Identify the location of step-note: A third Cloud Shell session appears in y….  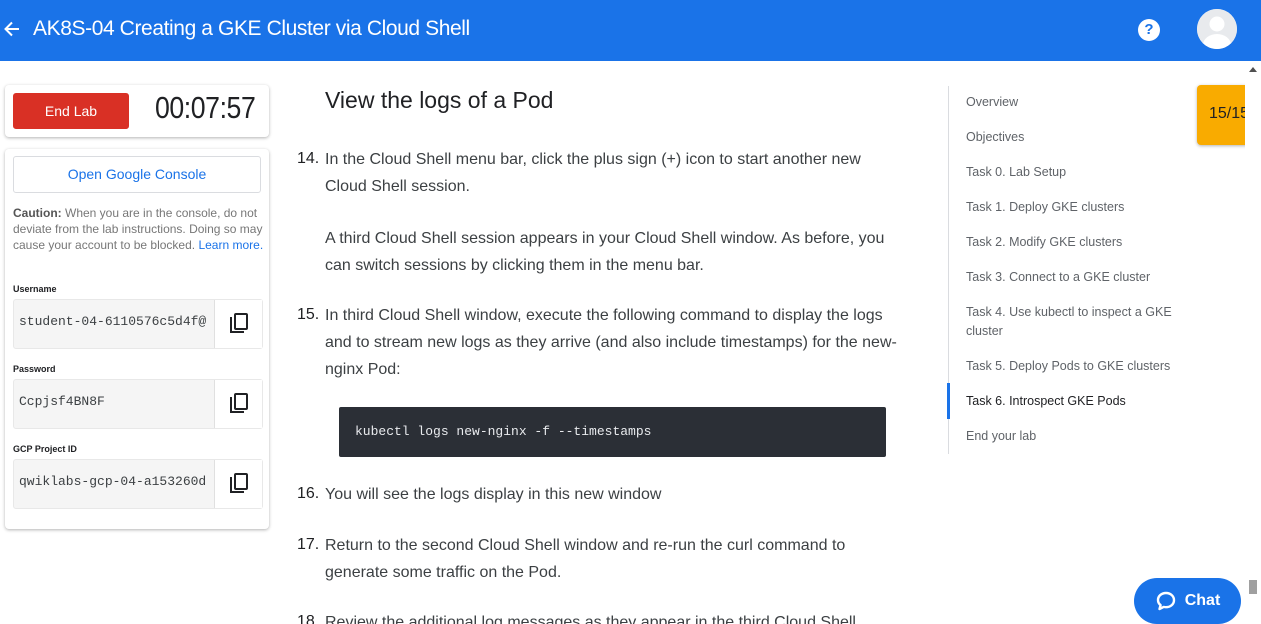
(605, 252).